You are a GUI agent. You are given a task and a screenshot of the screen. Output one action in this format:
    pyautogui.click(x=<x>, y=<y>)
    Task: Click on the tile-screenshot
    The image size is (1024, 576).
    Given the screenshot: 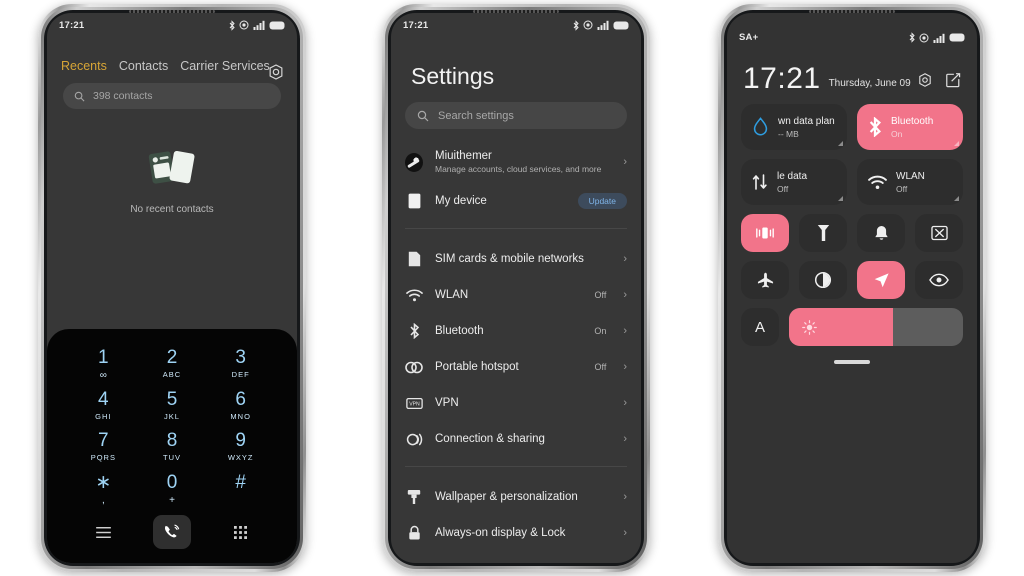 What is the action you would take?
    pyautogui.click(x=939, y=233)
    